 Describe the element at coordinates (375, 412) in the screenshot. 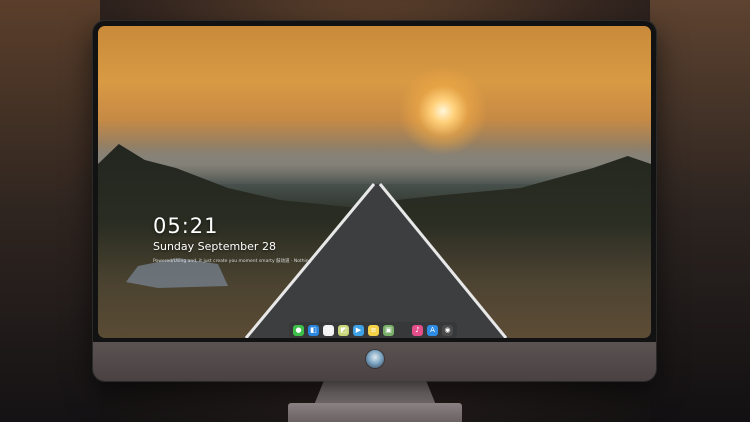

I see `monitor-stand-base` at that location.